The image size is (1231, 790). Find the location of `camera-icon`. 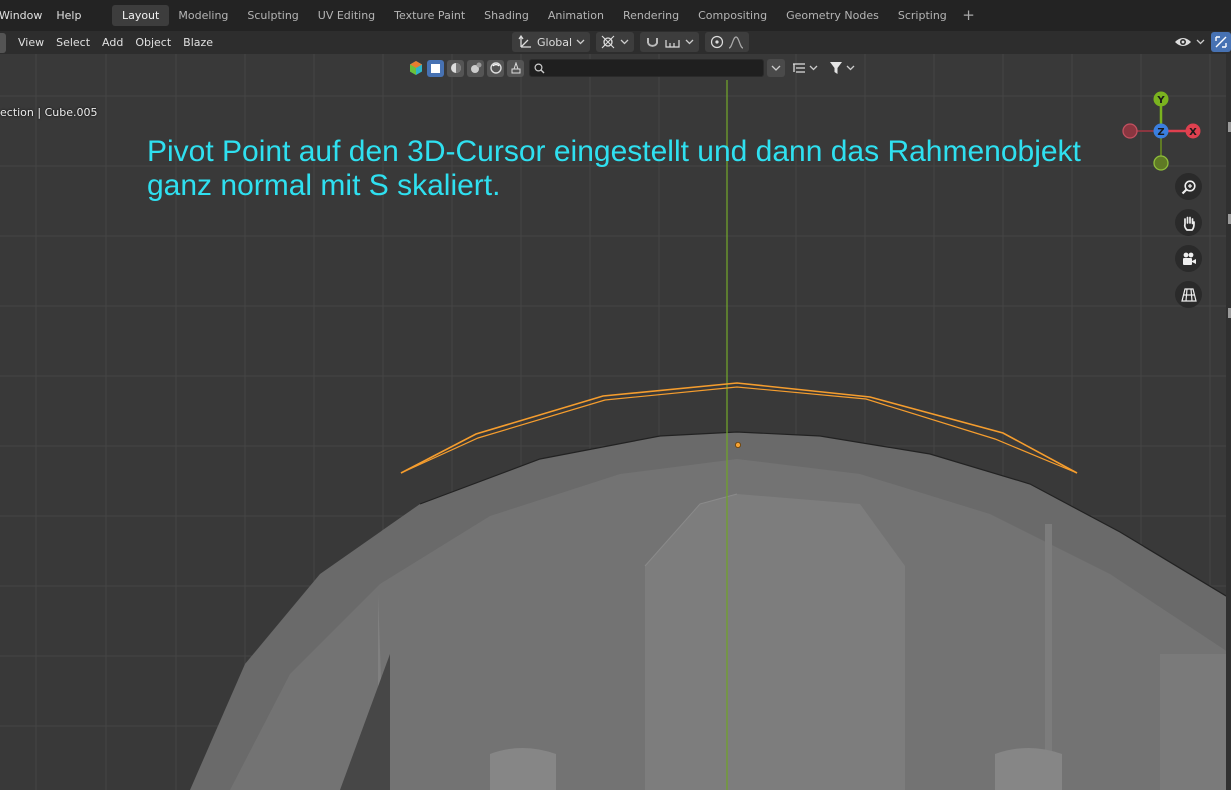

camera-icon is located at coordinates (1189, 258).